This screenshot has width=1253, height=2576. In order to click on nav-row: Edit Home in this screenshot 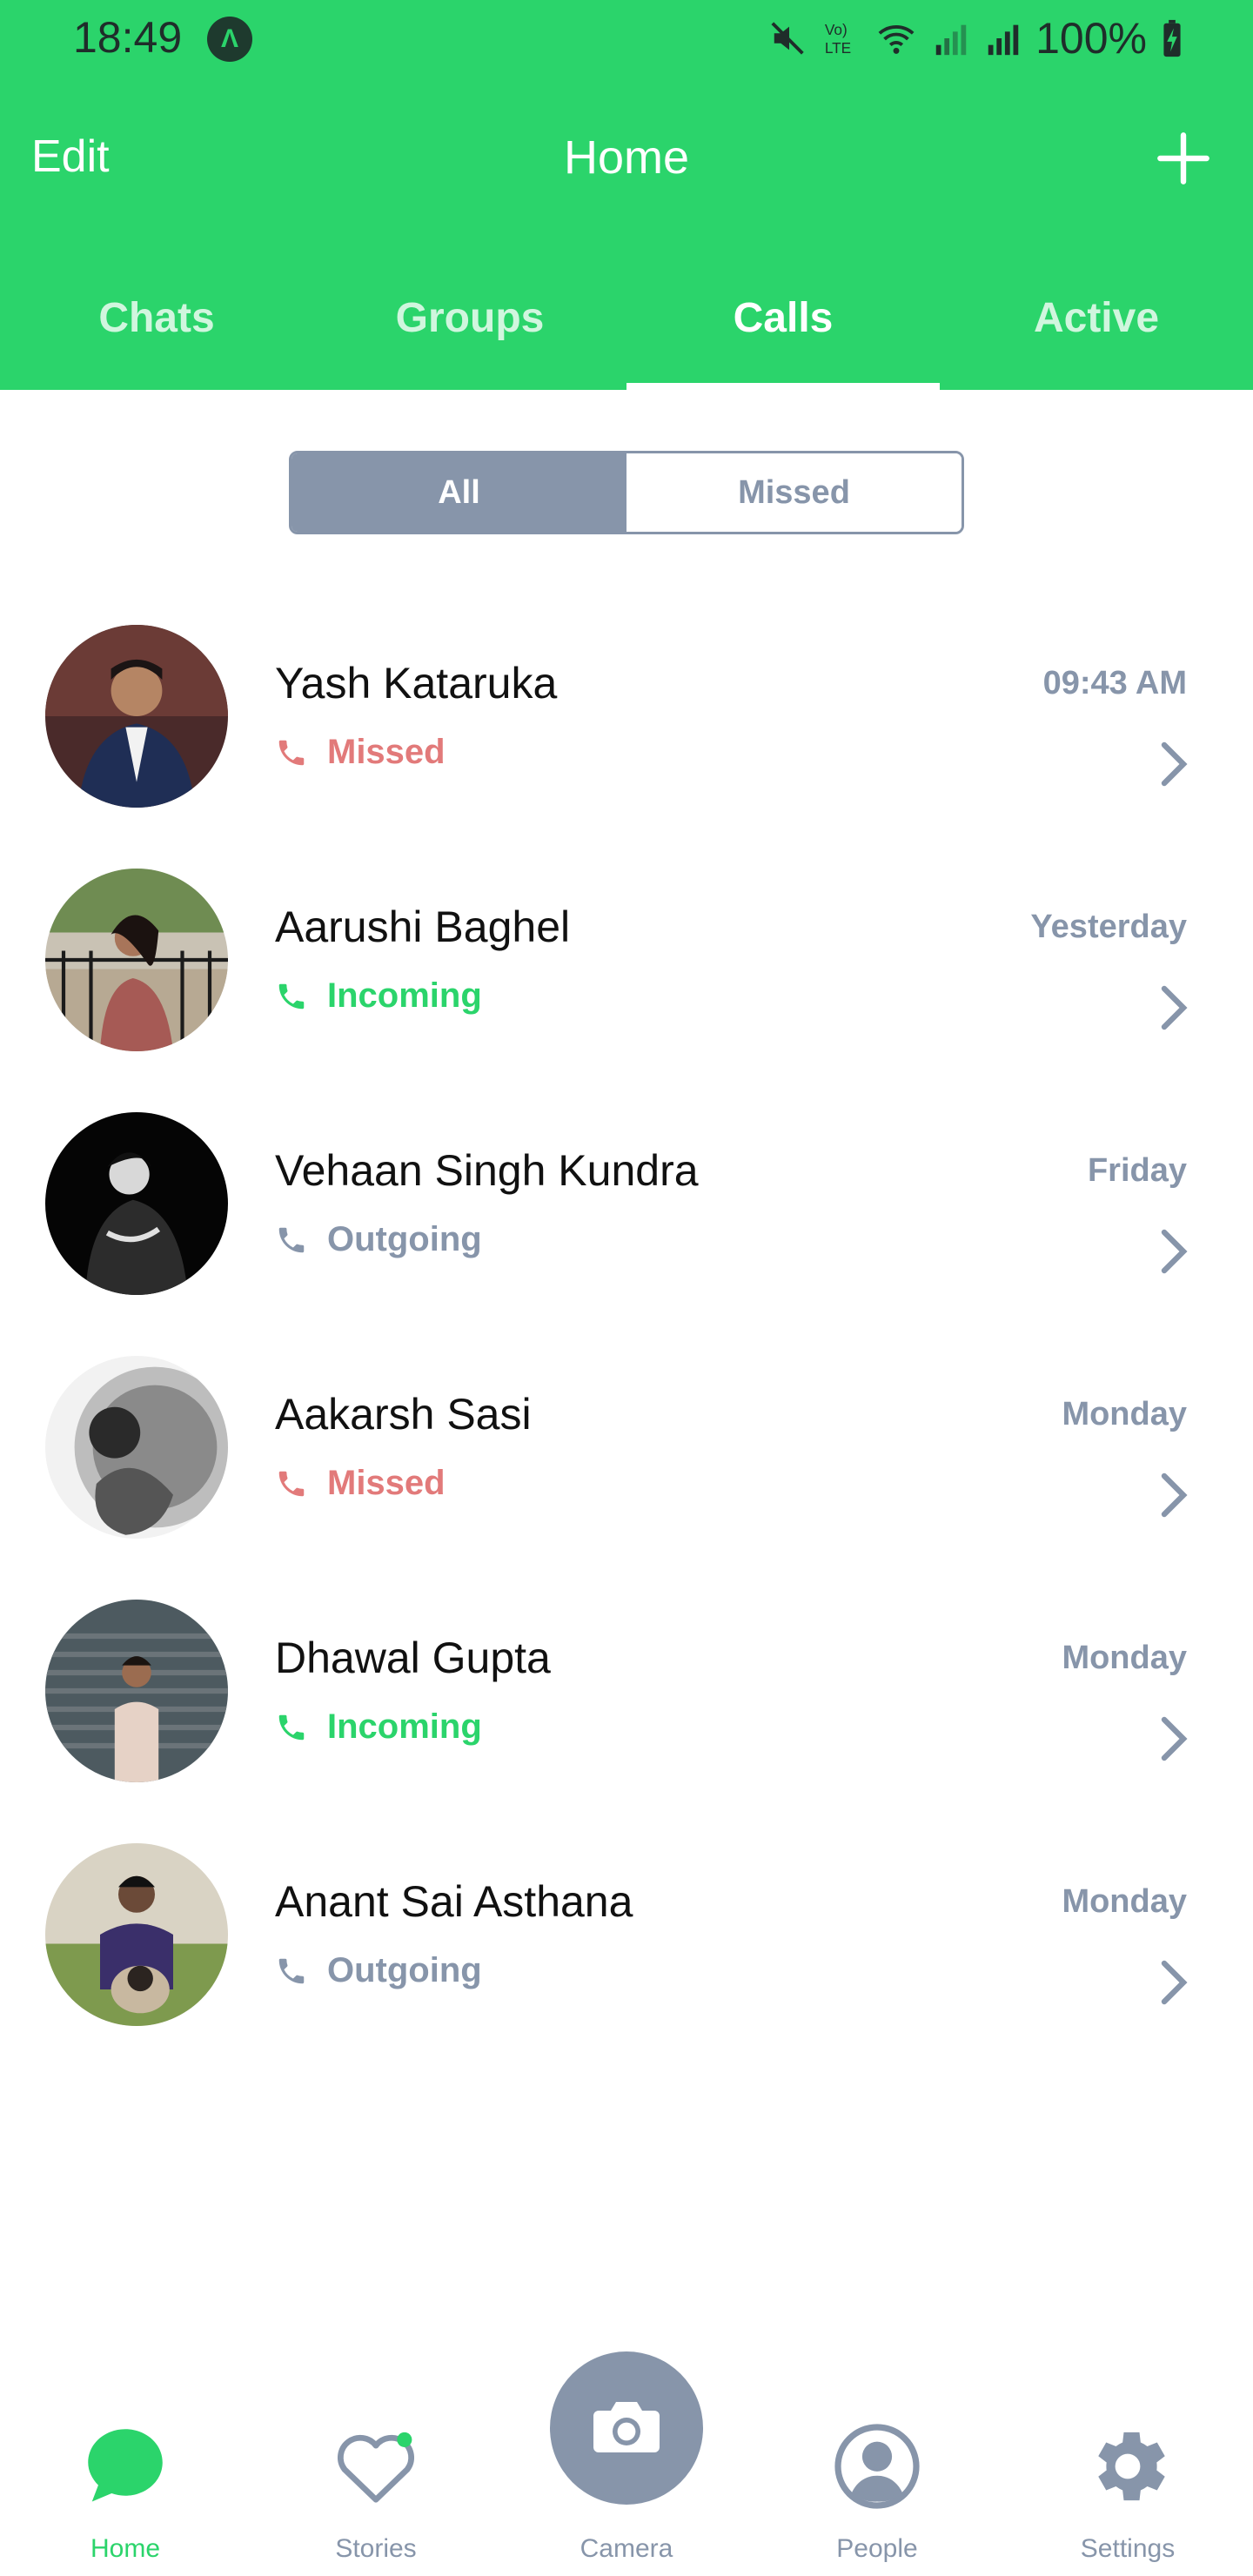, I will do `click(626, 161)`.